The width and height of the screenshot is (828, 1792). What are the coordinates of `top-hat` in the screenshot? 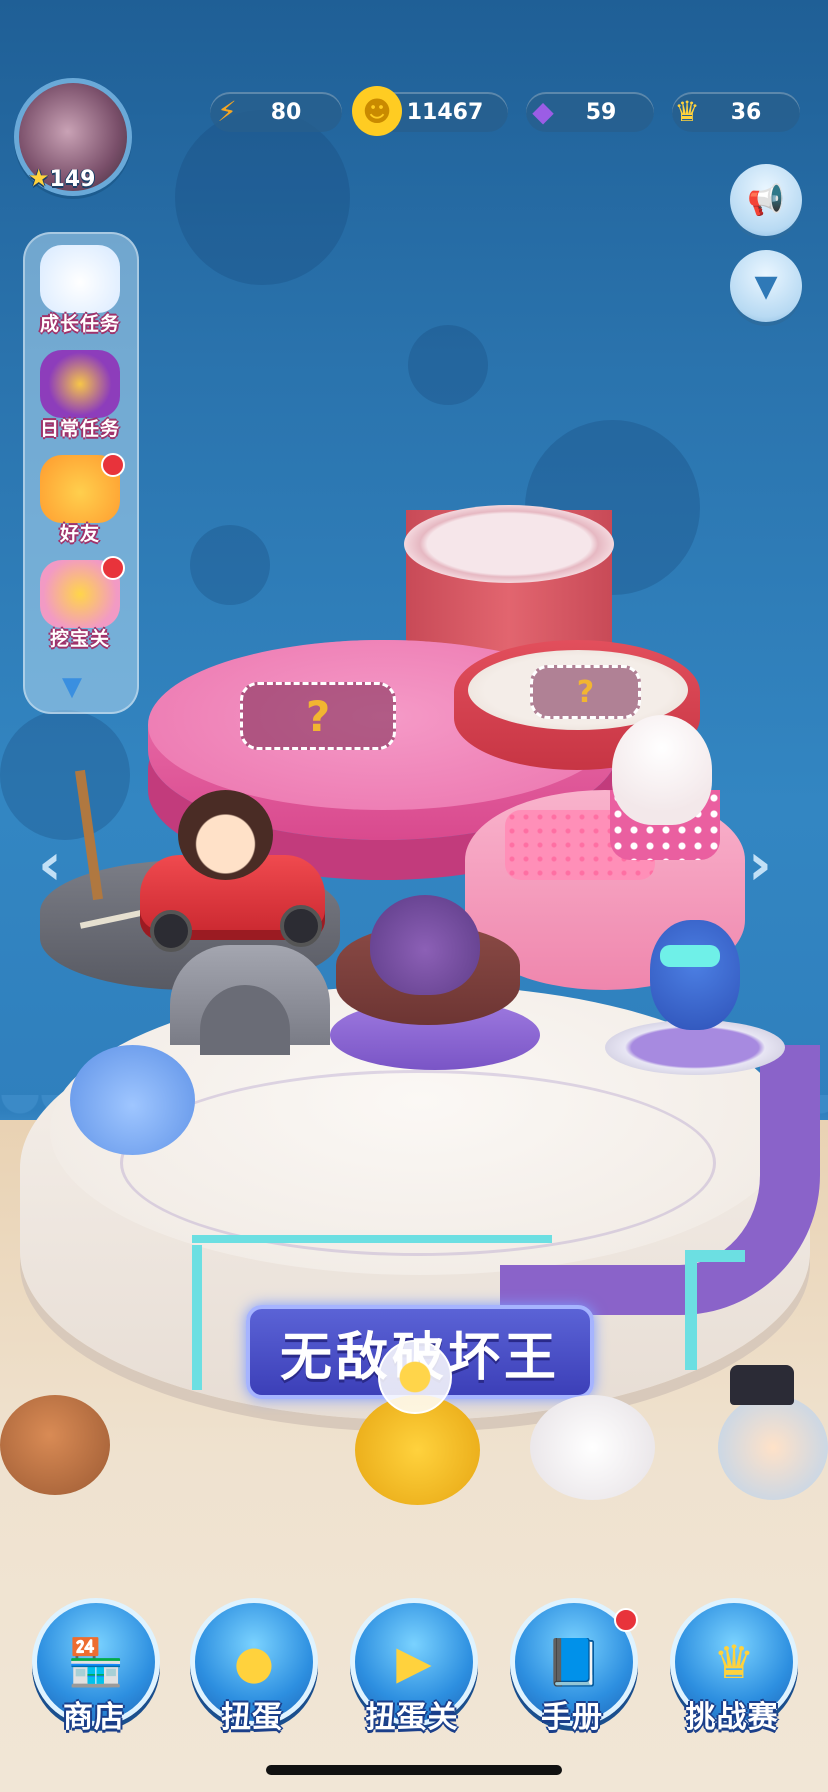 It's located at (762, 1385).